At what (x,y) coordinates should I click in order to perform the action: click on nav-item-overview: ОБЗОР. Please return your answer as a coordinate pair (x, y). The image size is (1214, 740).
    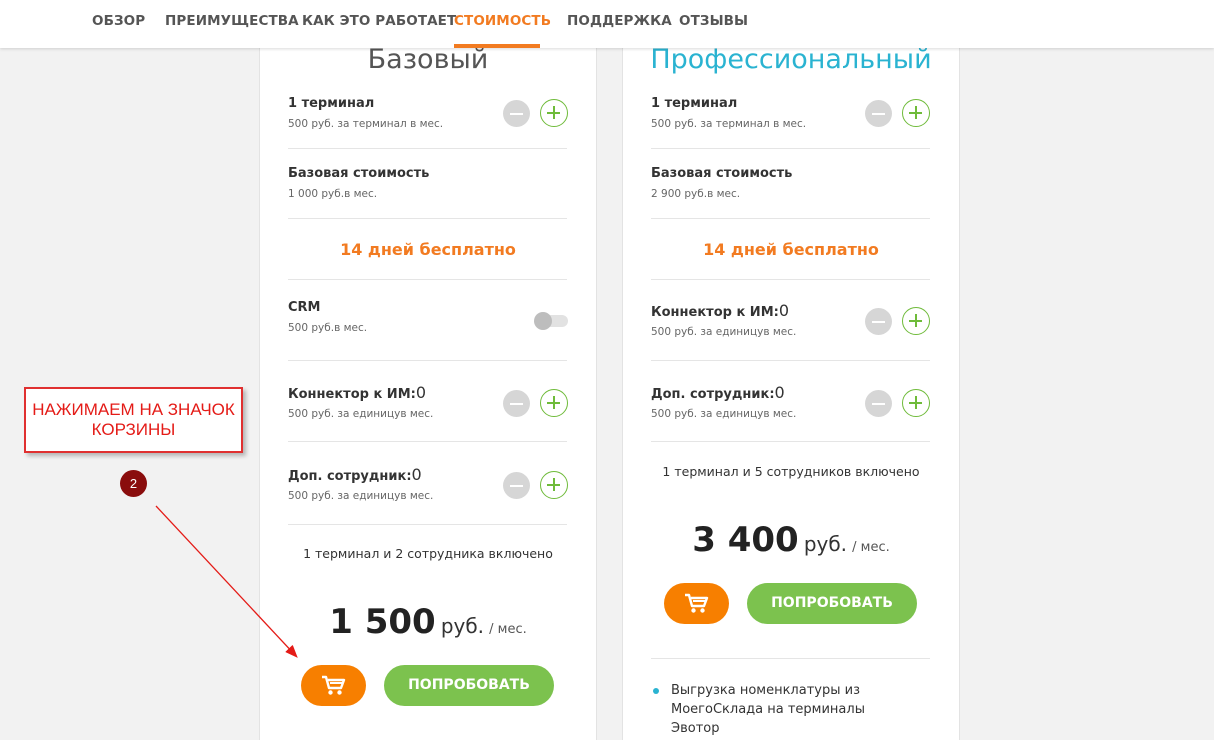
    Looking at the image, I should click on (118, 21).